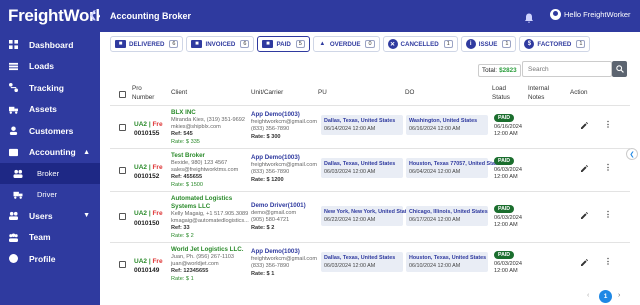 The height and width of the screenshot is (305, 640). Describe the element at coordinates (195, 264) in the screenshot. I see `client-email: juan@worldjet.com` at that location.